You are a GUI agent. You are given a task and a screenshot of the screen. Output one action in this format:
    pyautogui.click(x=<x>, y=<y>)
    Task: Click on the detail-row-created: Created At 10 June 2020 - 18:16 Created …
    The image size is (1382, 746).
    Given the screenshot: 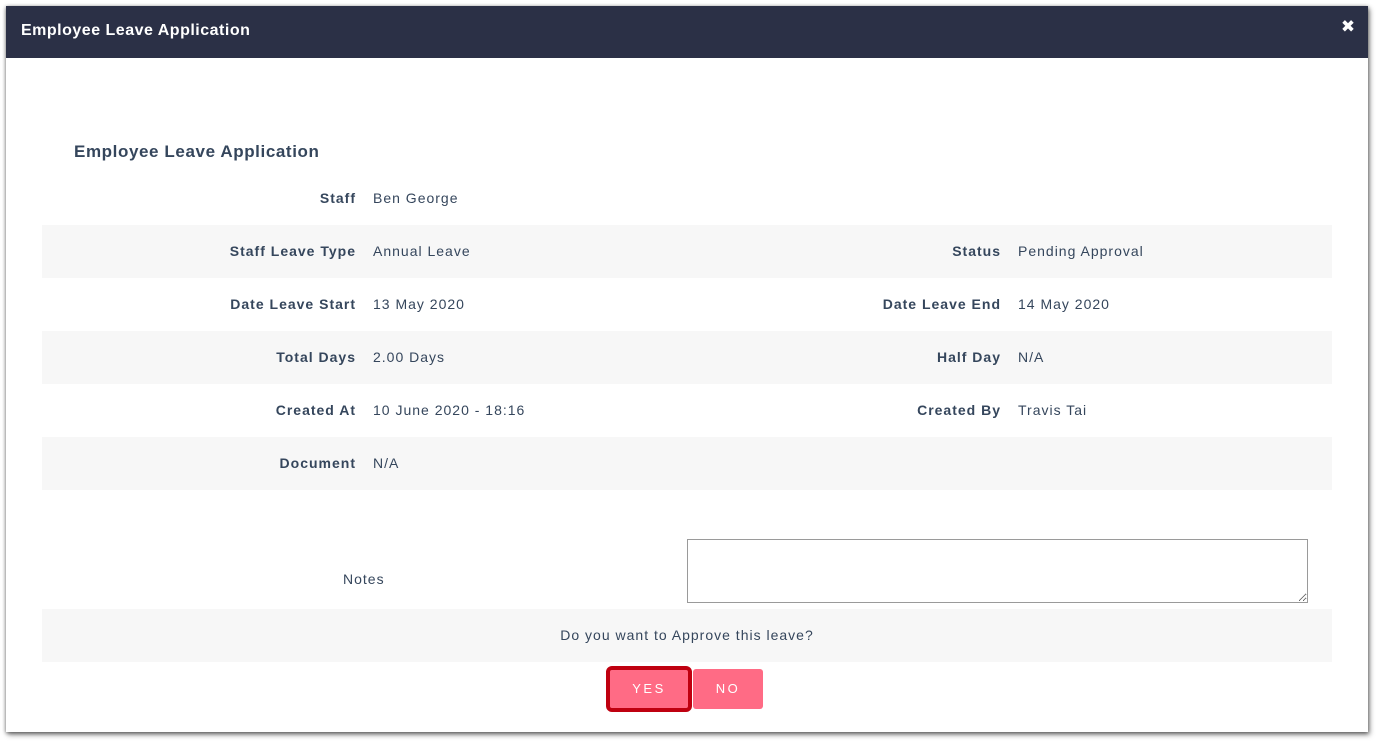 What is the action you would take?
    pyautogui.click(x=687, y=410)
    